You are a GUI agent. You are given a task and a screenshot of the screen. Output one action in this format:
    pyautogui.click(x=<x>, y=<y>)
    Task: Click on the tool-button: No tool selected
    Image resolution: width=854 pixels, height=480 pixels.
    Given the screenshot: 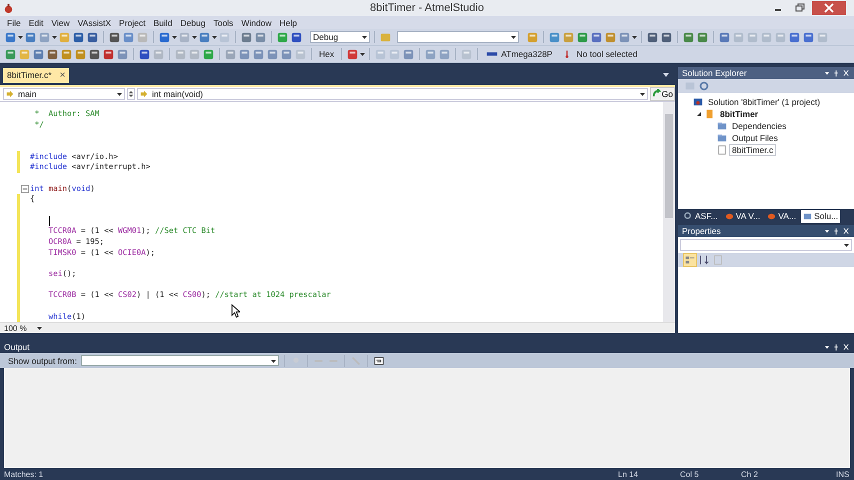 What is the action you would take?
    pyautogui.click(x=599, y=54)
    